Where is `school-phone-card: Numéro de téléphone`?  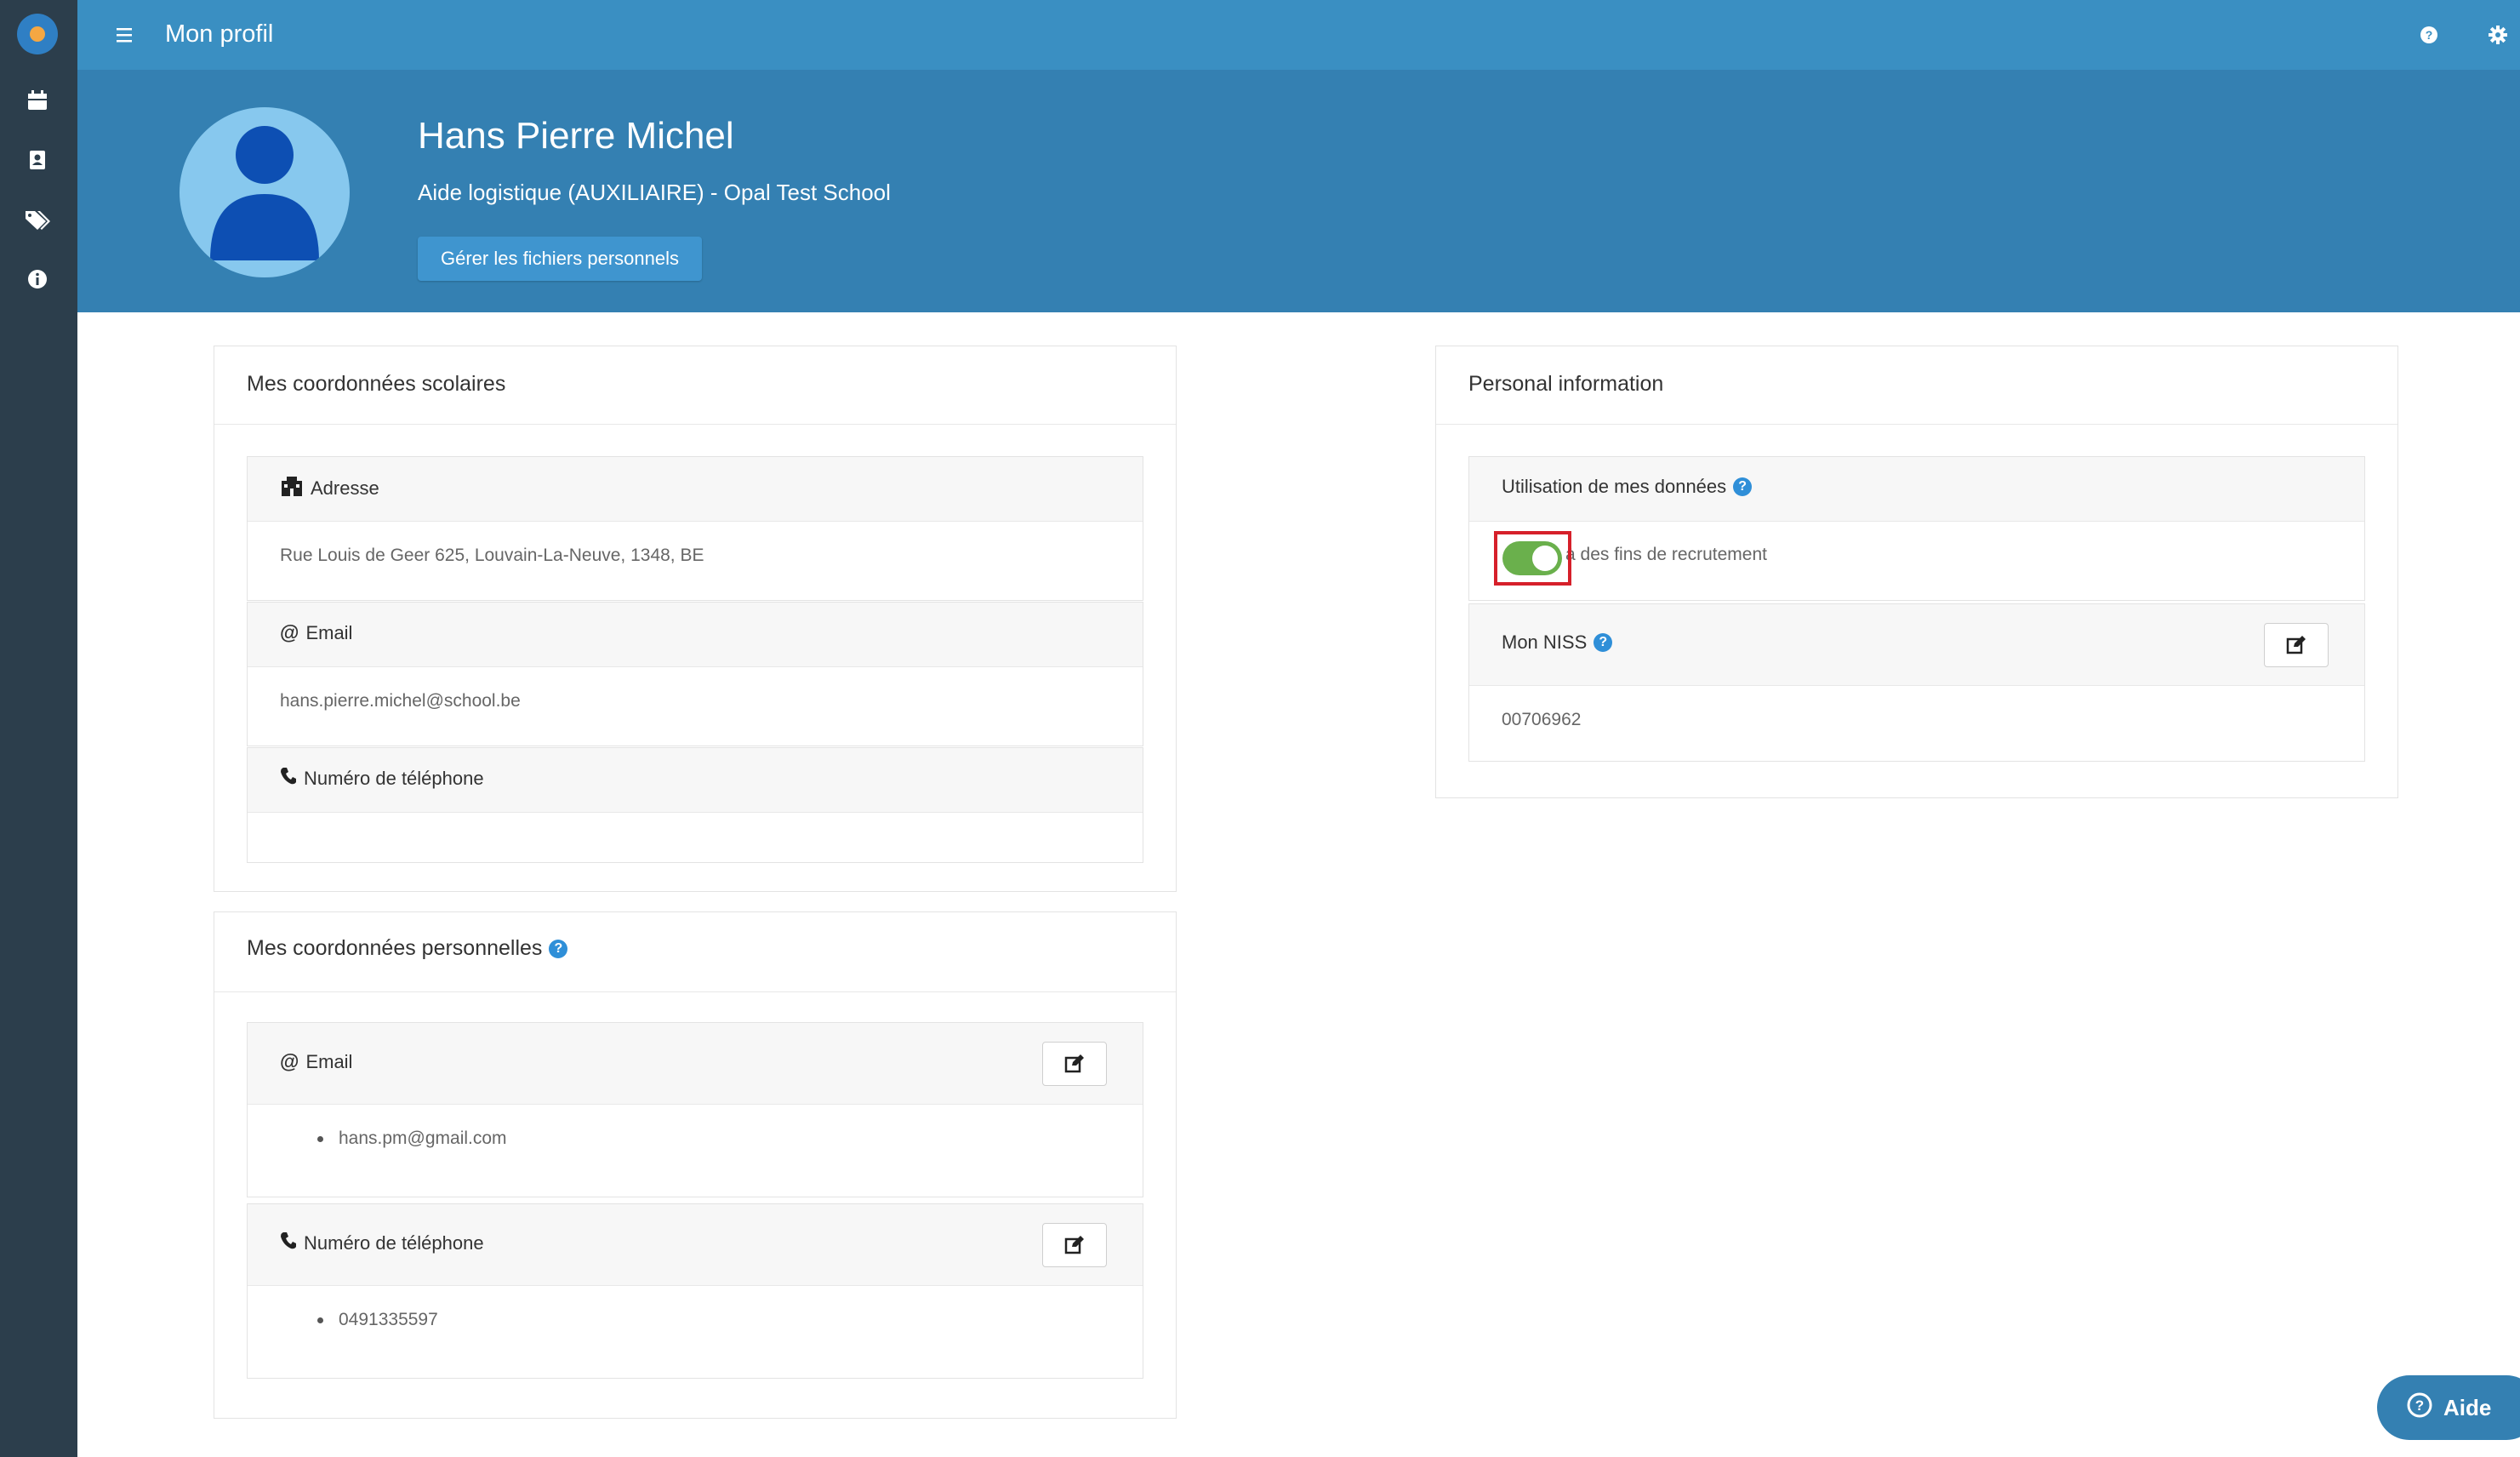
school-phone-card: Numéro de téléphone is located at coordinates (695, 805).